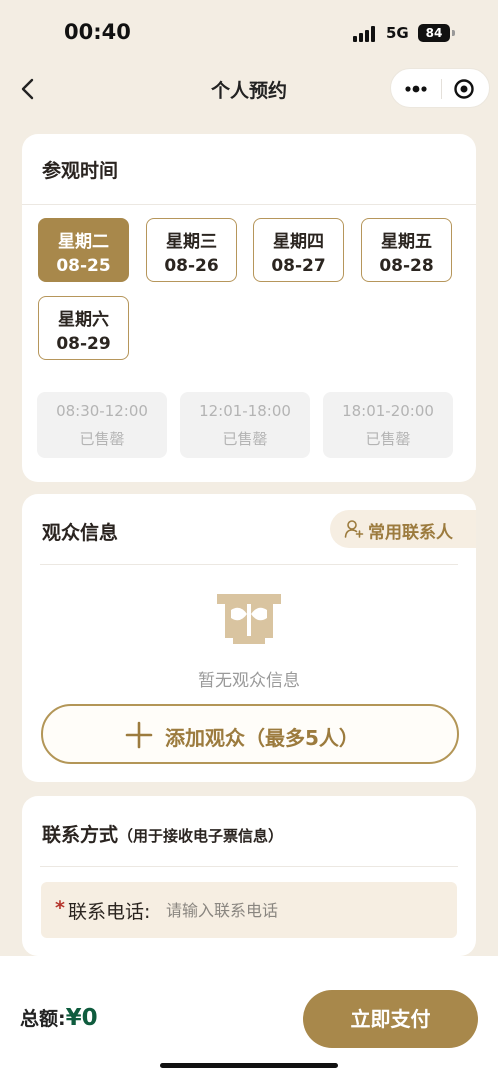 Image resolution: width=498 pixels, height=1080 pixels. What do you see at coordinates (80, 533) in the screenshot?
I see `audience-title: 观众信息` at bounding box center [80, 533].